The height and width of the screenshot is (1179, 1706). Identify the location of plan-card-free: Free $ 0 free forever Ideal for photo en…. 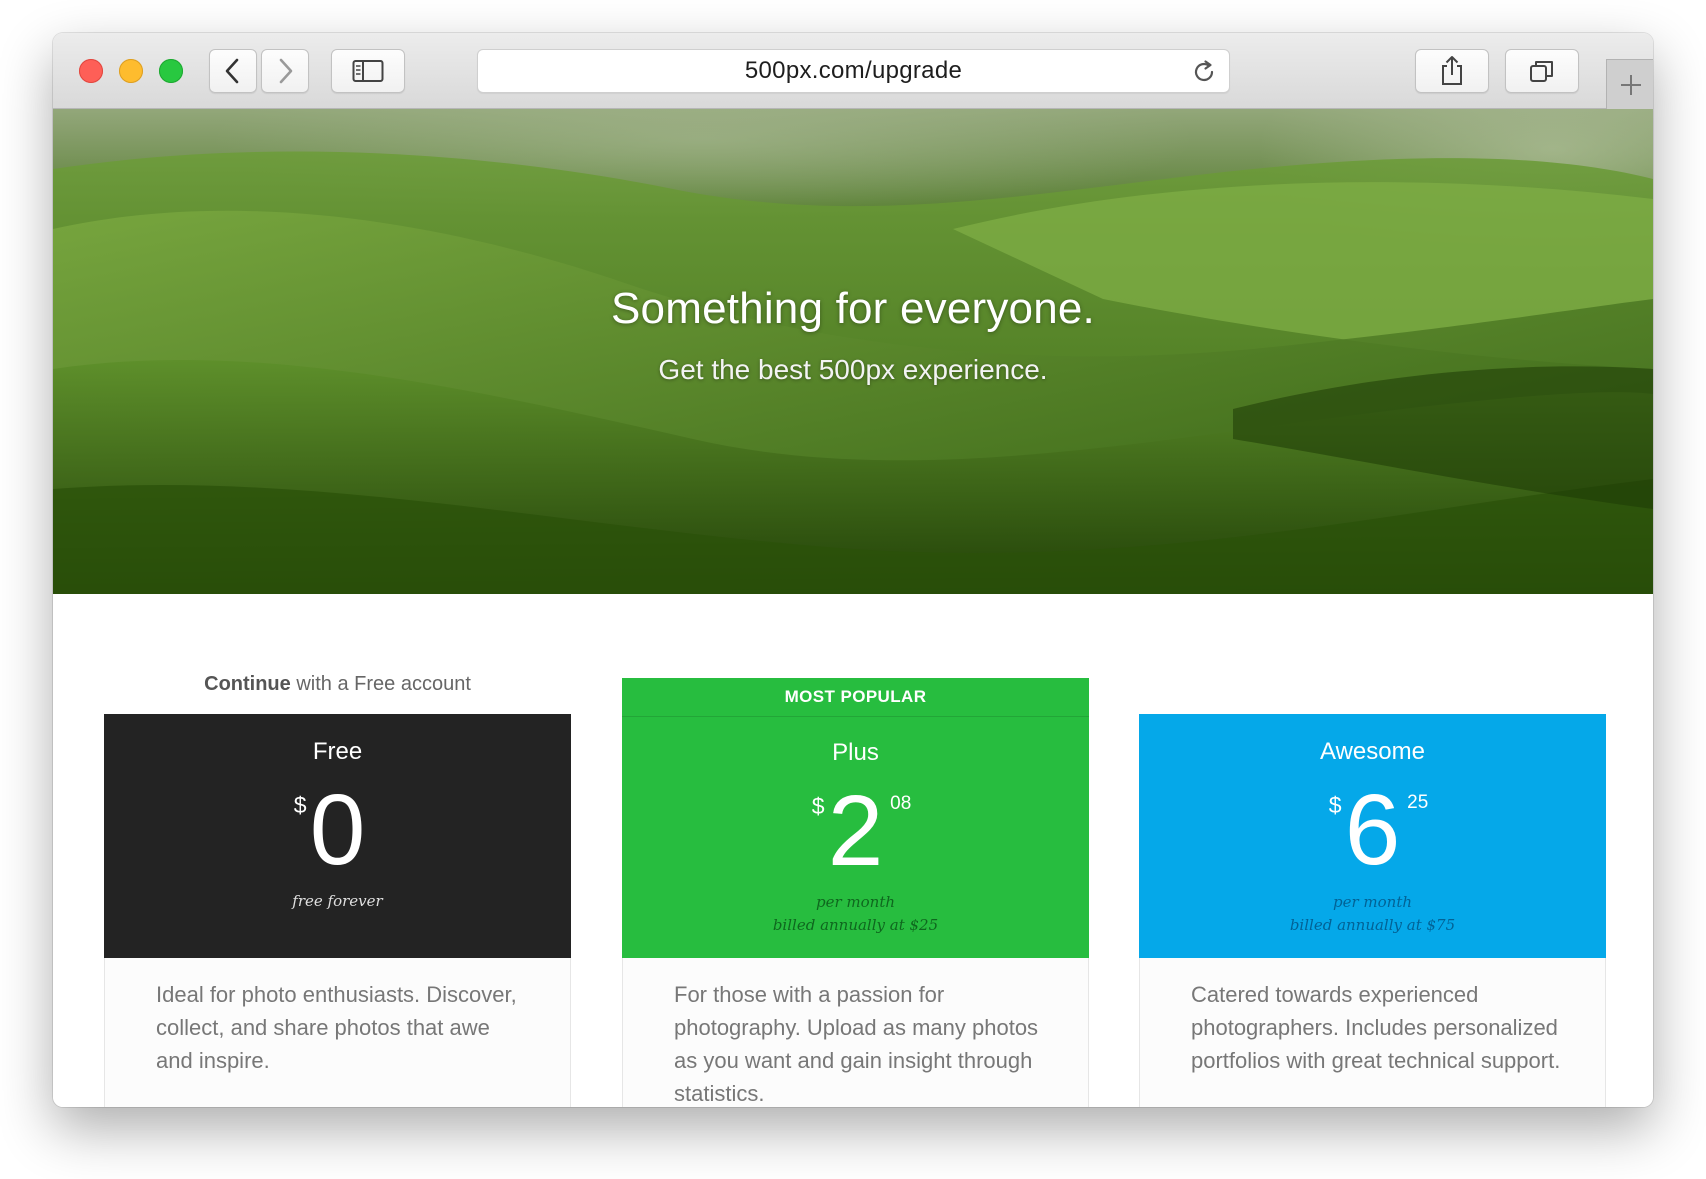
(337, 910).